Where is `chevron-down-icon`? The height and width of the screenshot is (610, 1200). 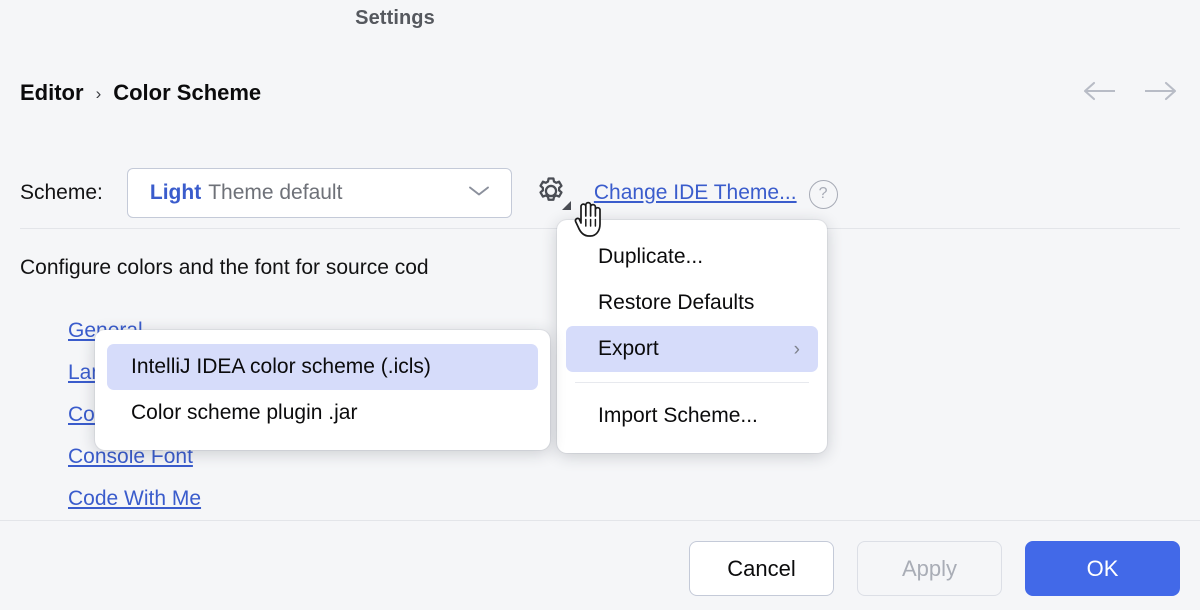 chevron-down-icon is located at coordinates (479, 193).